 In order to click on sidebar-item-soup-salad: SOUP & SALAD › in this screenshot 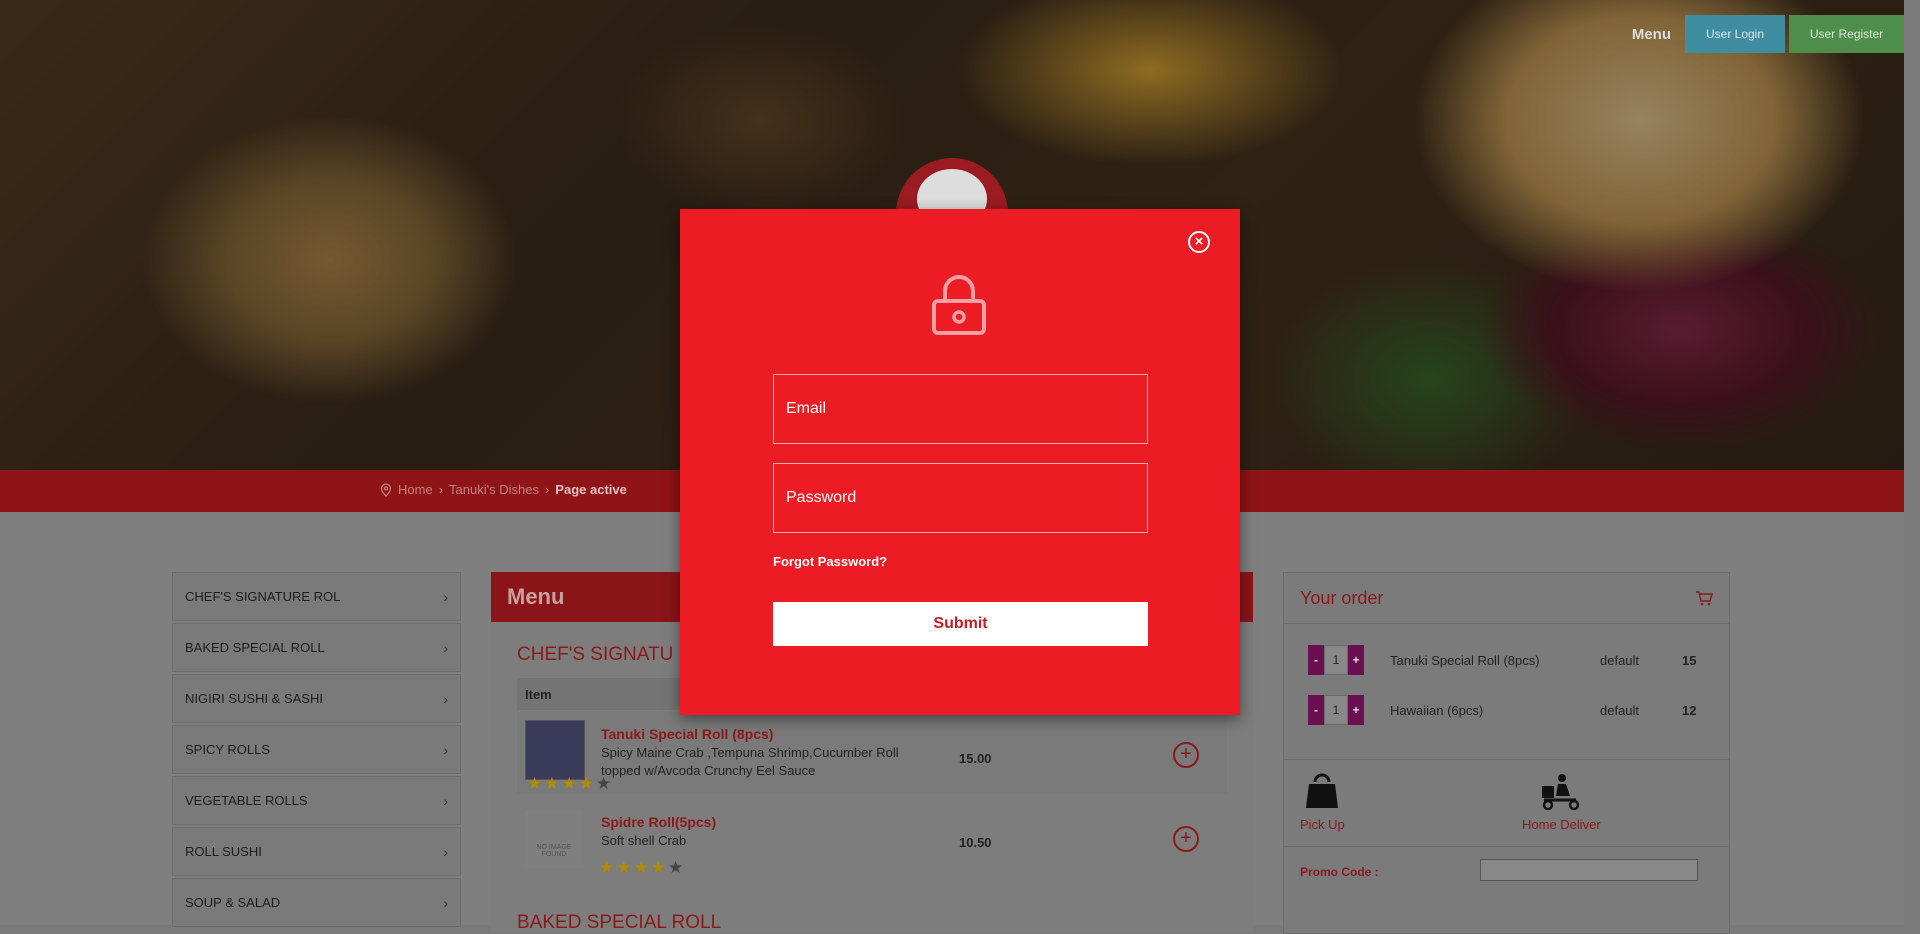, I will do `click(316, 902)`.